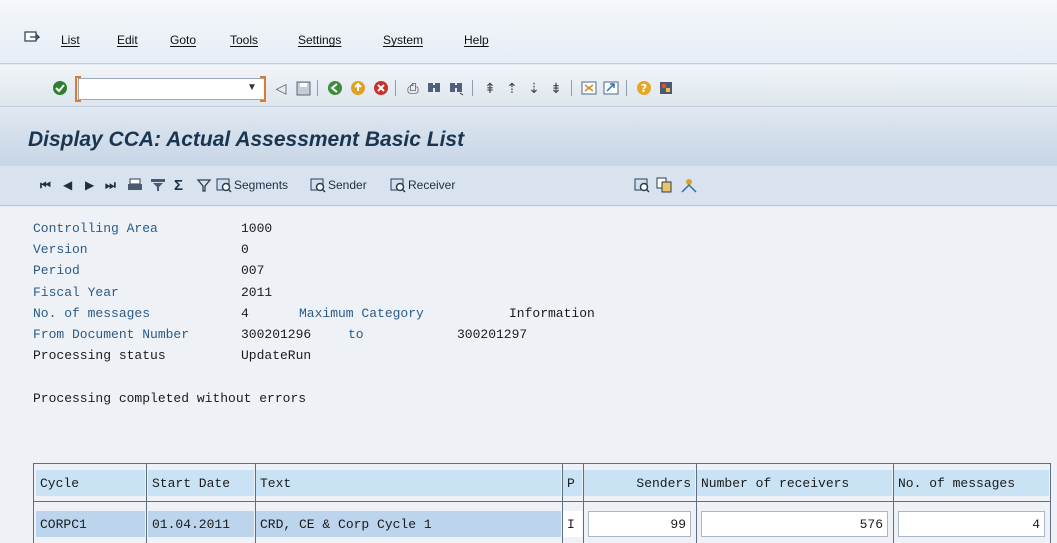 The height and width of the screenshot is (543, 1057). What do you see at coordinates (56, 270) in the screenshot?
I see `period-label: Period` at bounding box center [56, 270].